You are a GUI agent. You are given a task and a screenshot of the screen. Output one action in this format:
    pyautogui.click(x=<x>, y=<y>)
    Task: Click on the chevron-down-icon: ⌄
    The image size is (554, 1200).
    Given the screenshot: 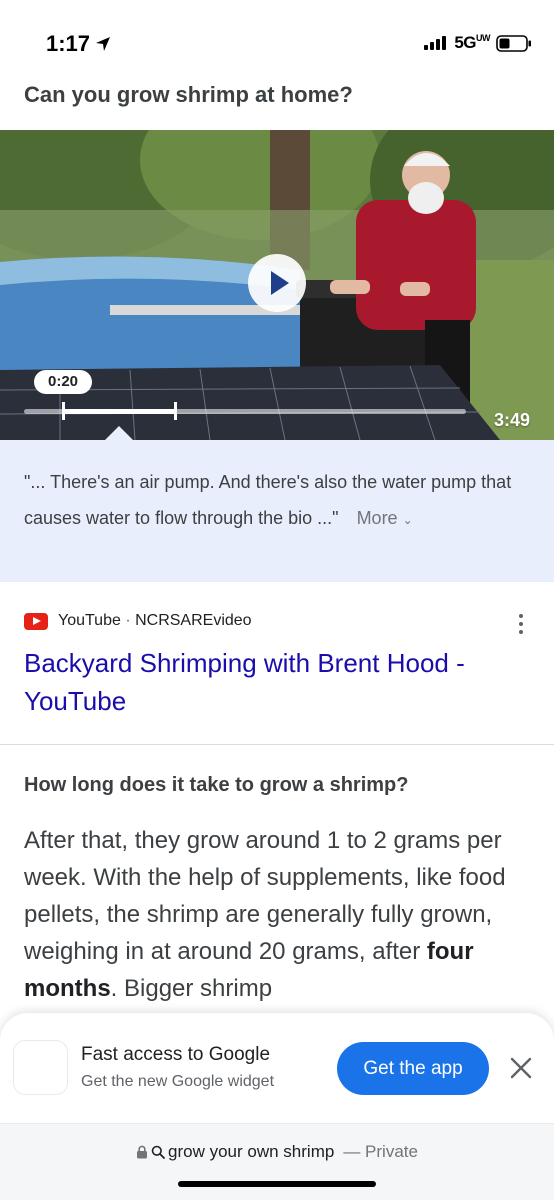 What is the action you would take?
    pyautogui.click(x=407, y=520)
    